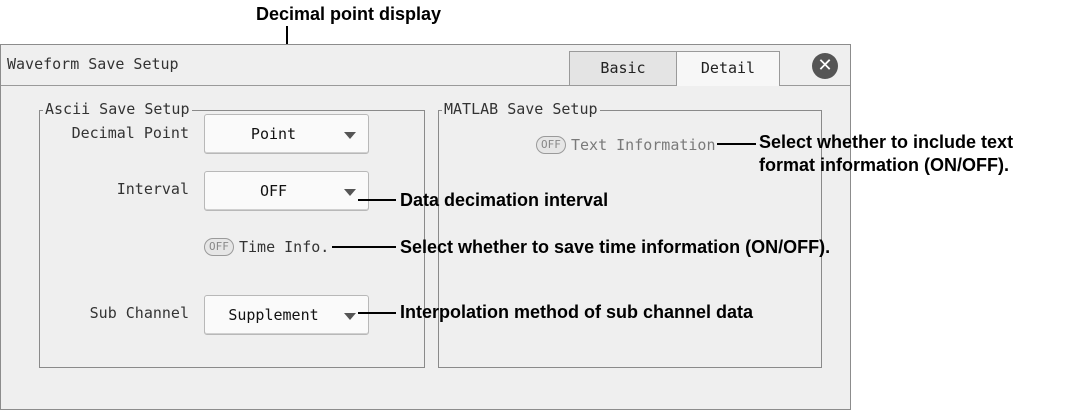  What do you see at coordinates (736, 144) in the screenshot?
I see `callout-line-text-info` at bounding box center [736, 144].